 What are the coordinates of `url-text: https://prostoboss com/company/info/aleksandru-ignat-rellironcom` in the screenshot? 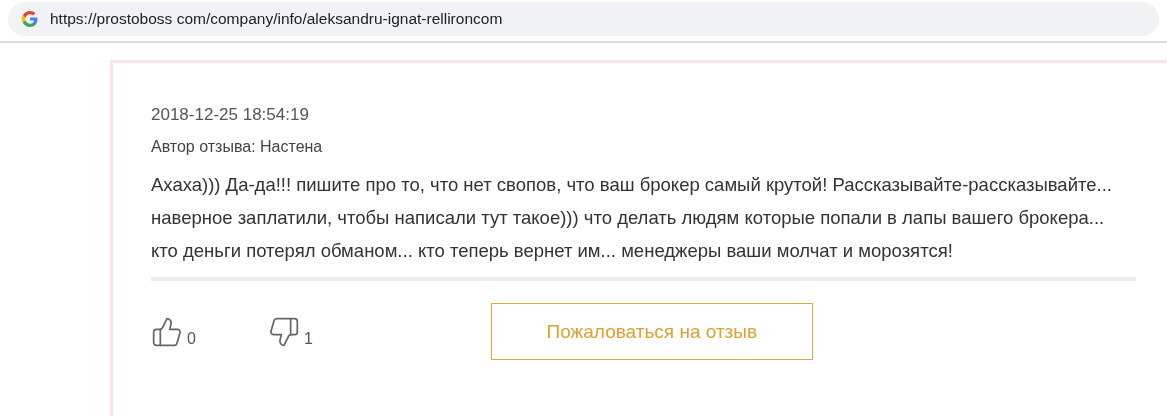 It's located at (276, 18).